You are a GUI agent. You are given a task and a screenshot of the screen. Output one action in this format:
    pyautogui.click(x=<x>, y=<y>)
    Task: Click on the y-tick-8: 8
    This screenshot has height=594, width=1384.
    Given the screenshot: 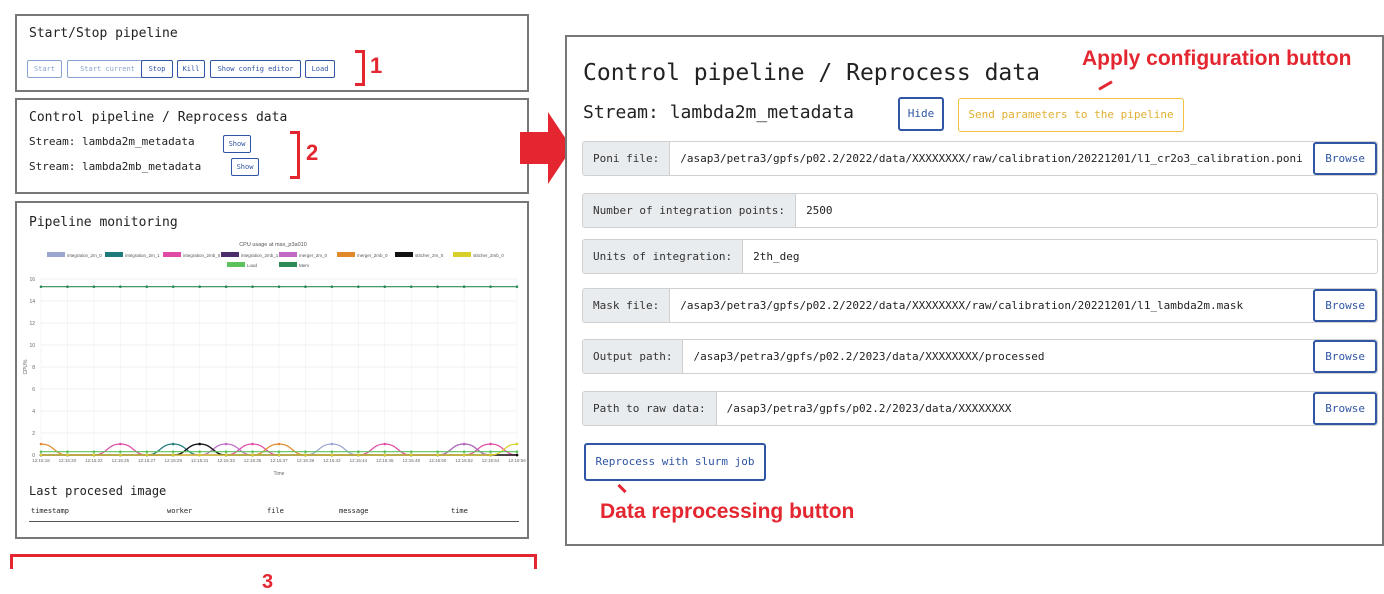 What is the action you would take?
    pyautogui.click(x=33, y=368)
    